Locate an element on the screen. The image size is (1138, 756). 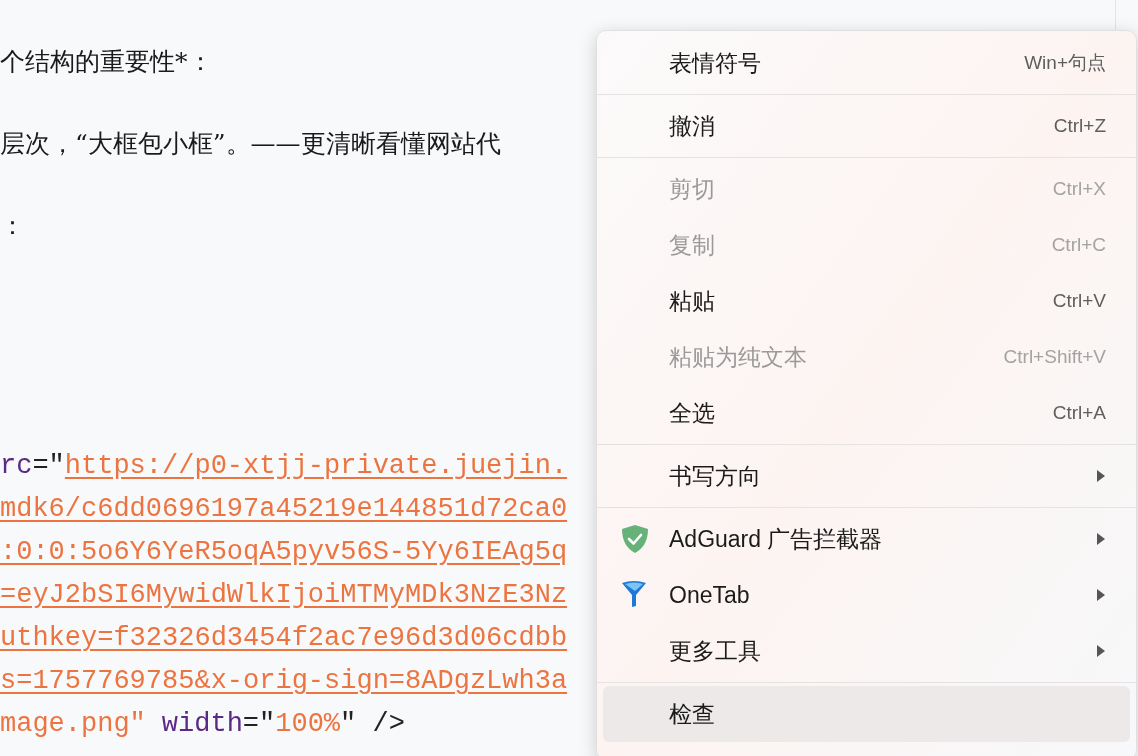
paragraph-text: 个结构的重要性*： is located at coordinates (106, 62).